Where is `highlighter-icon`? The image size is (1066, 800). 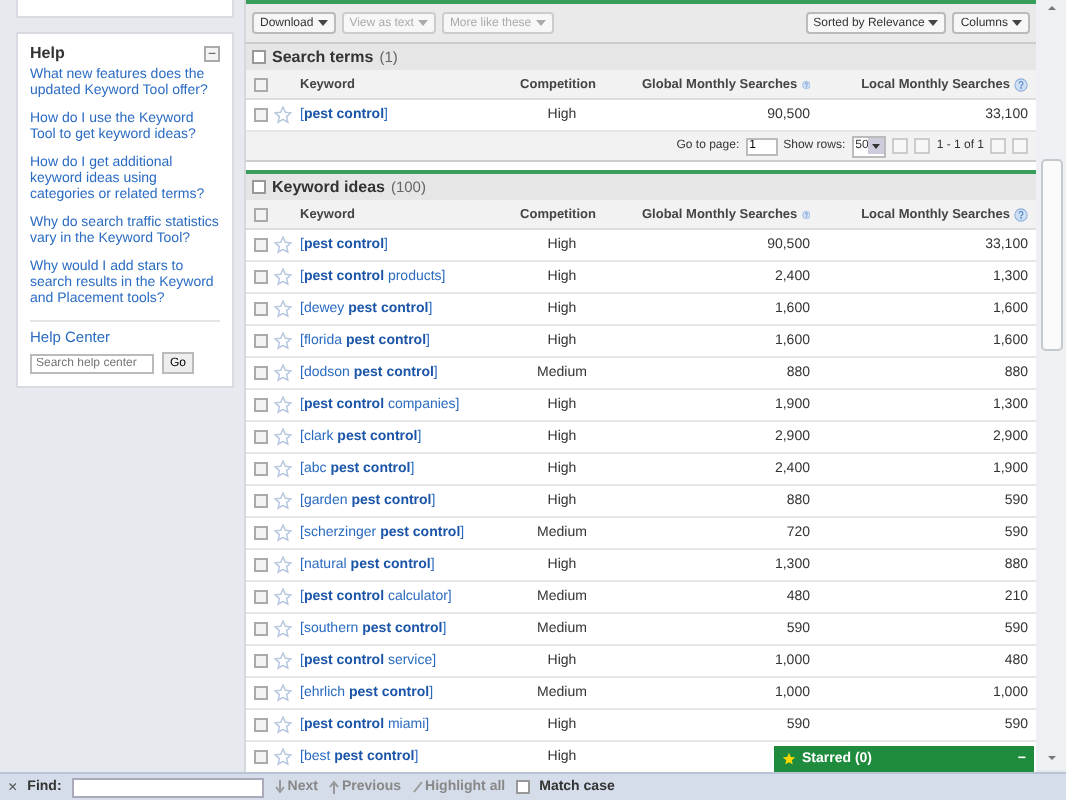 highlighter-icon is located at coordinates (417, 787).